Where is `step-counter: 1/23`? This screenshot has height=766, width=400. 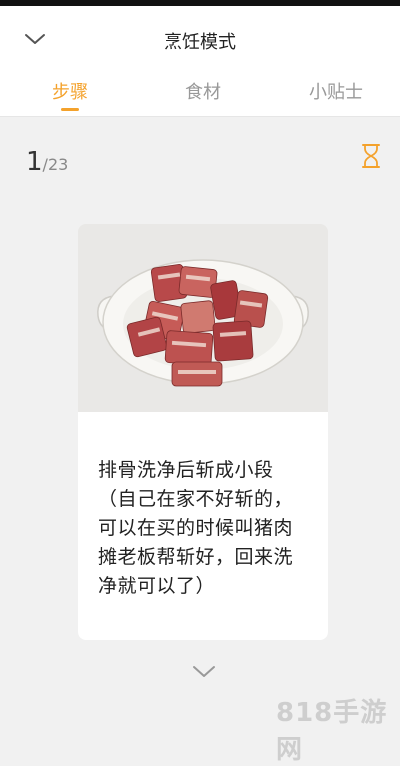 step-counter: 1/23 is located at coordinates (47, 162).